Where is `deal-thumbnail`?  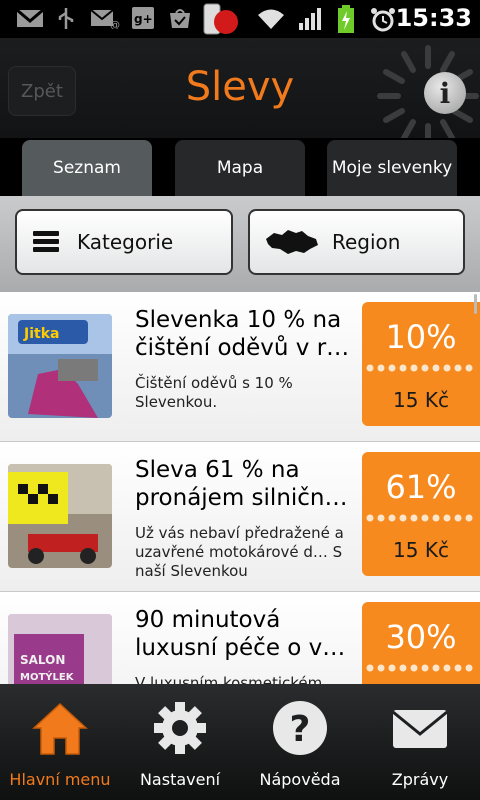 deal-thumbnail is located at coordinates (60, 516).